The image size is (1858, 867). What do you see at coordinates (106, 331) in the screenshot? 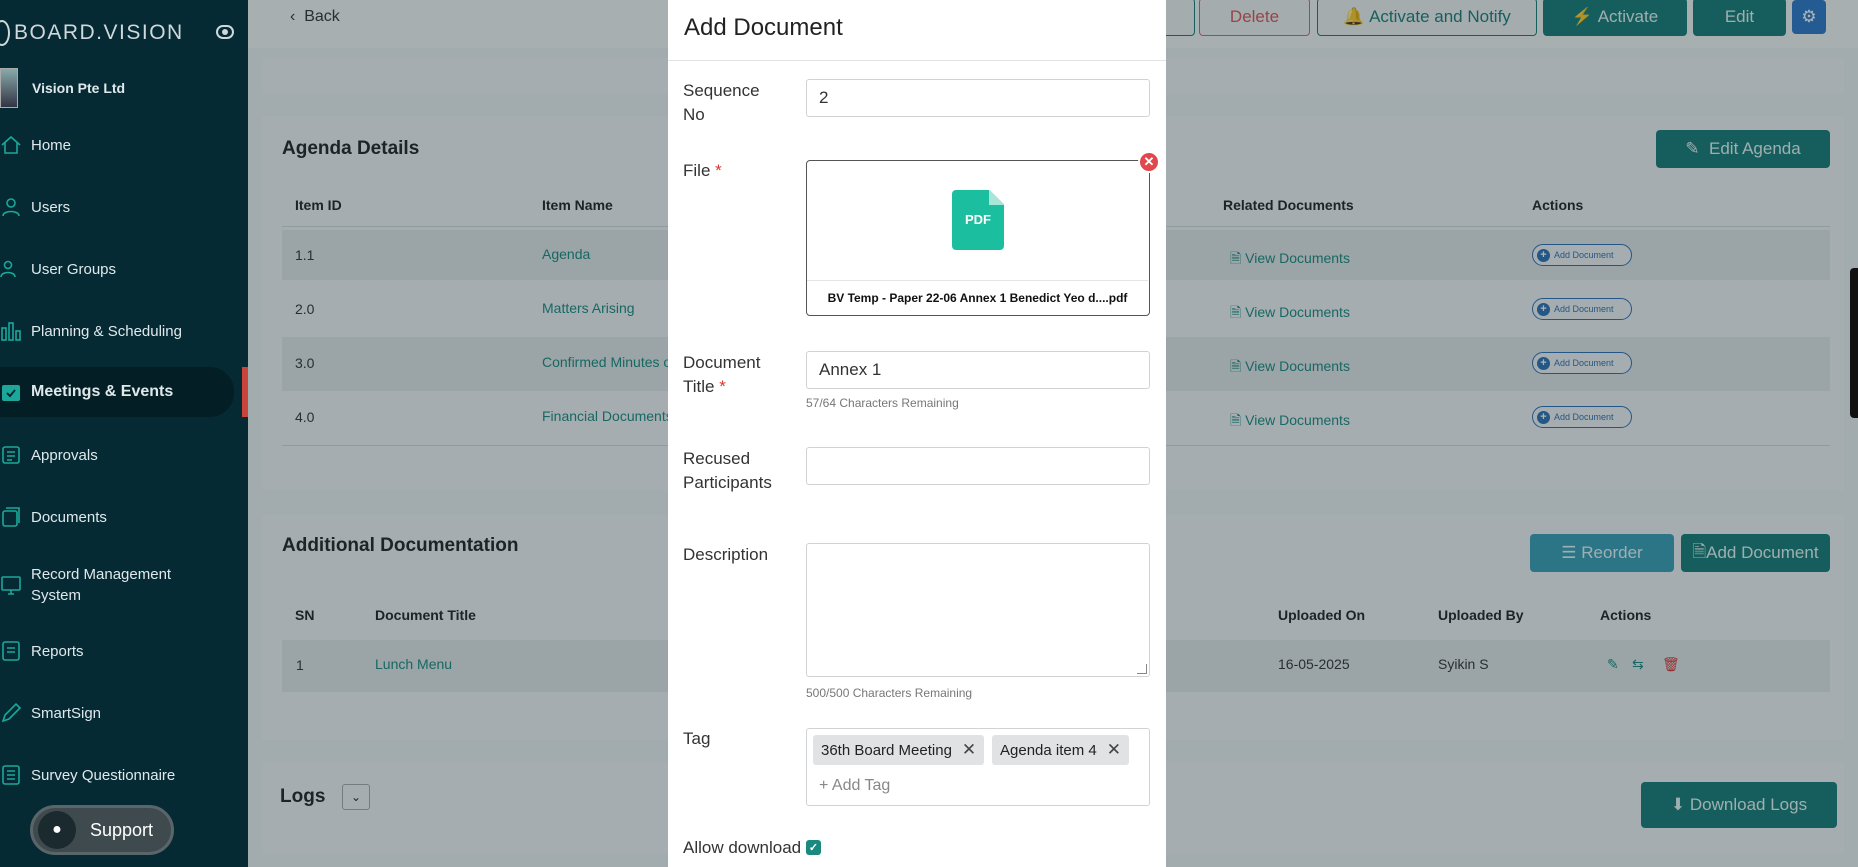
I see `sidebar-item-label: Planning & Scheduling` at bounding box center [106, 331].